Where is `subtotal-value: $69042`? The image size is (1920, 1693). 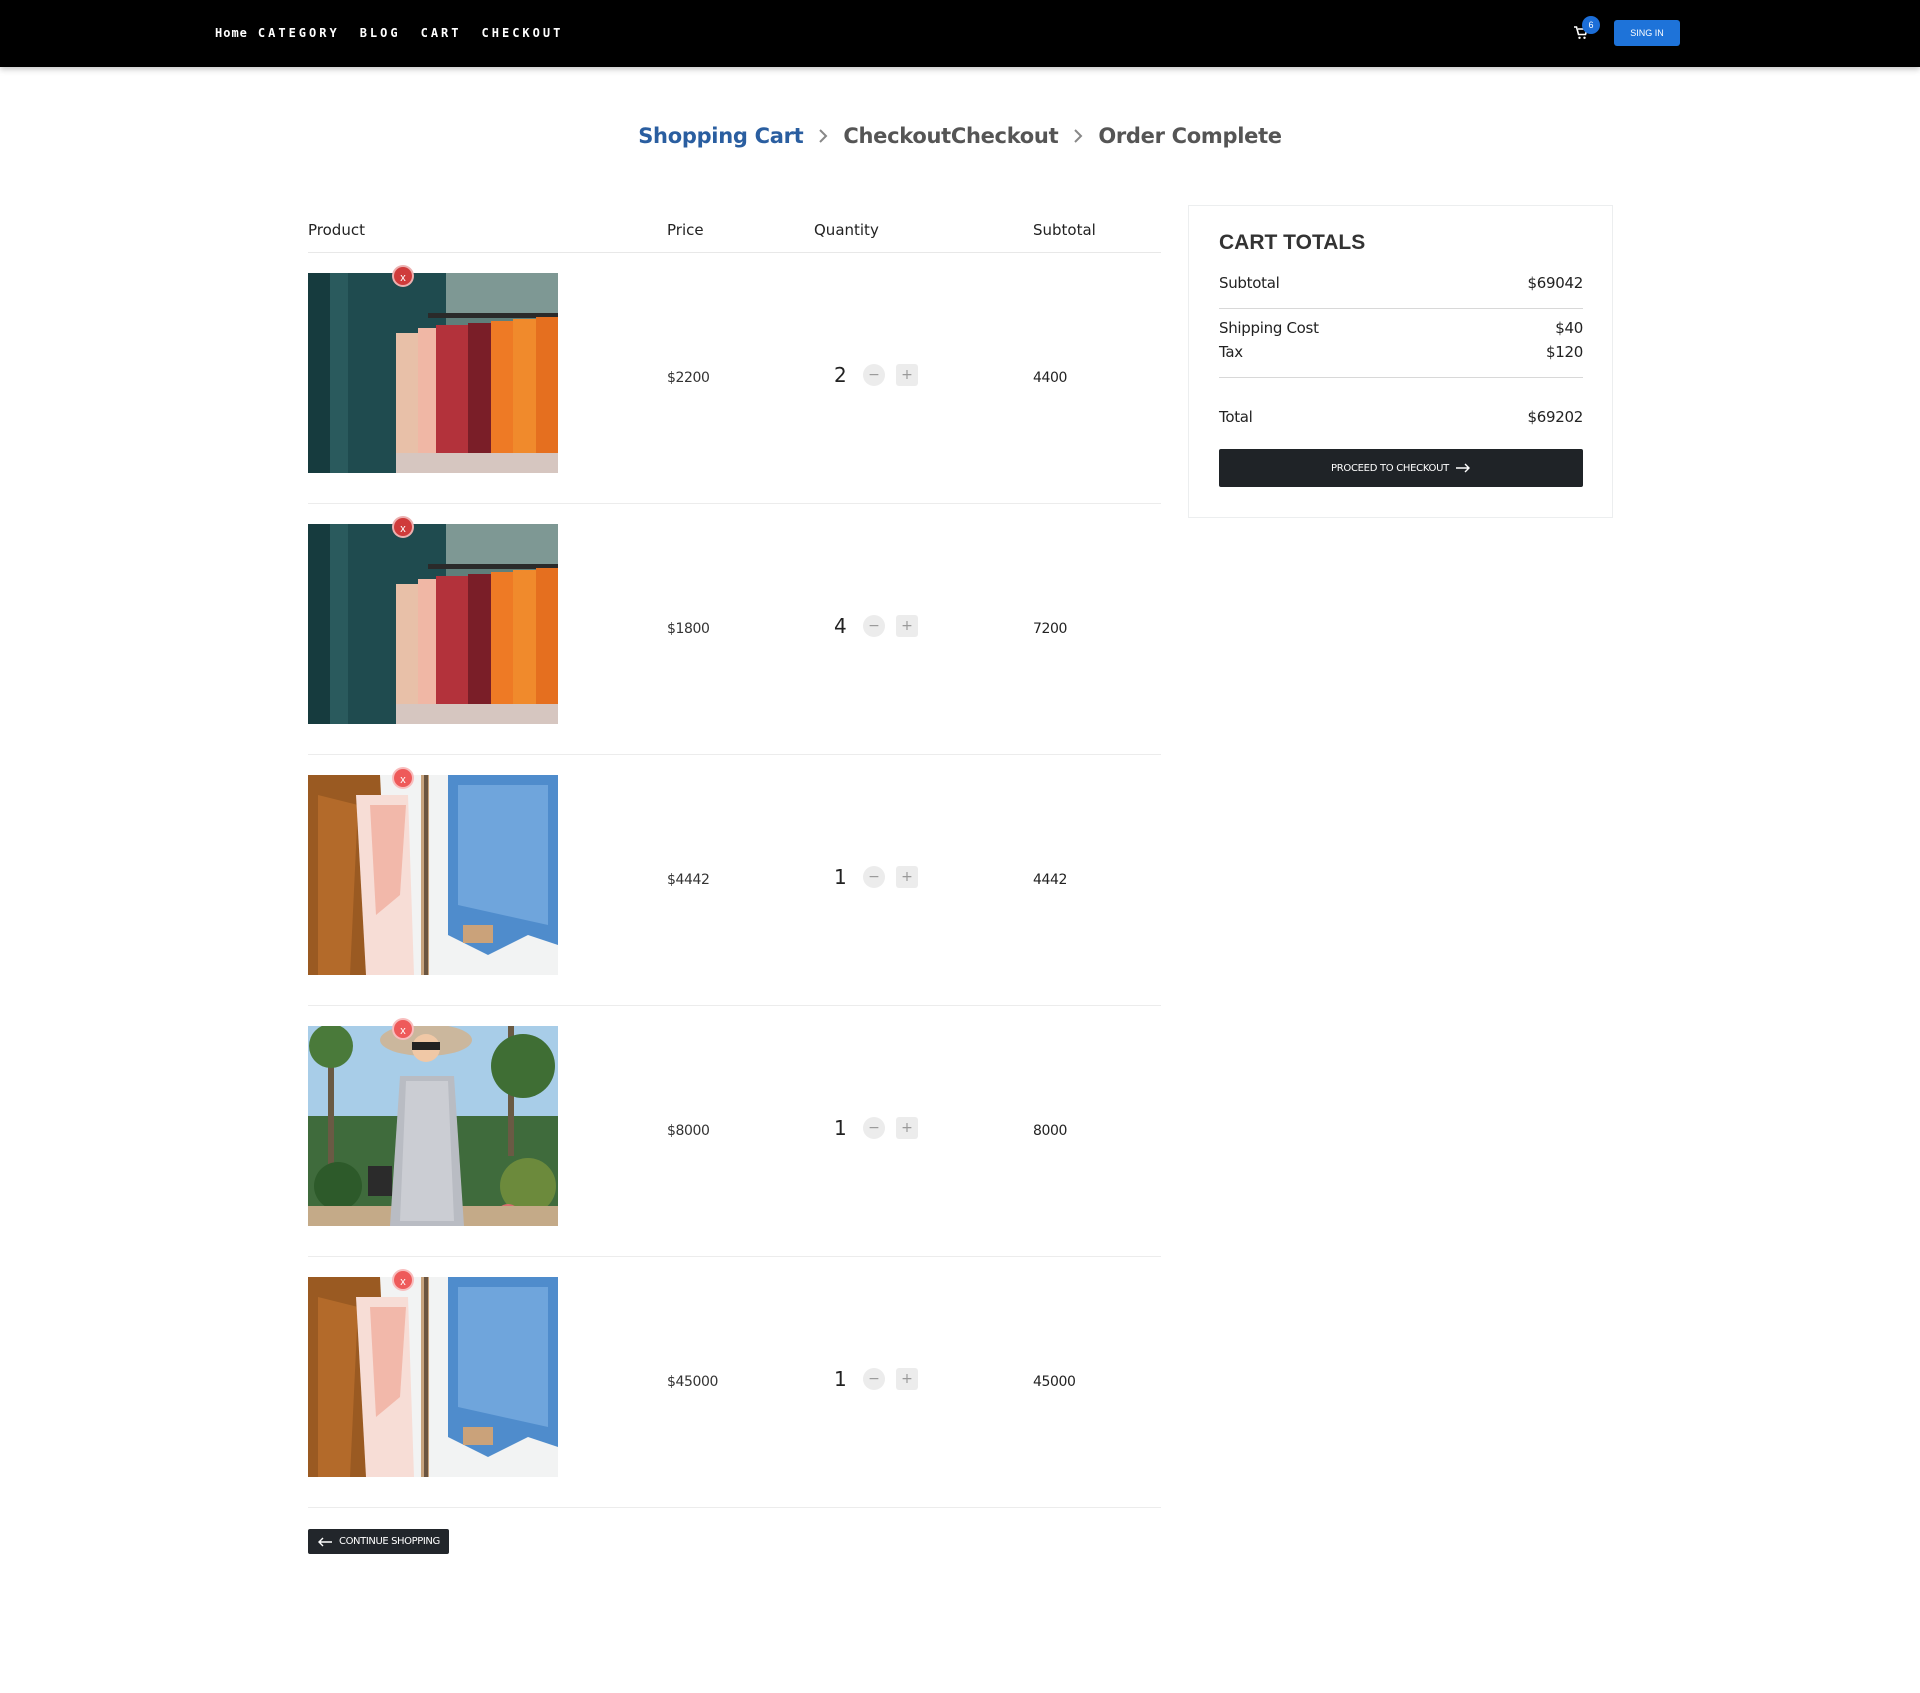
subtotal-value: $69042 is located at coordinates (1555, 283).